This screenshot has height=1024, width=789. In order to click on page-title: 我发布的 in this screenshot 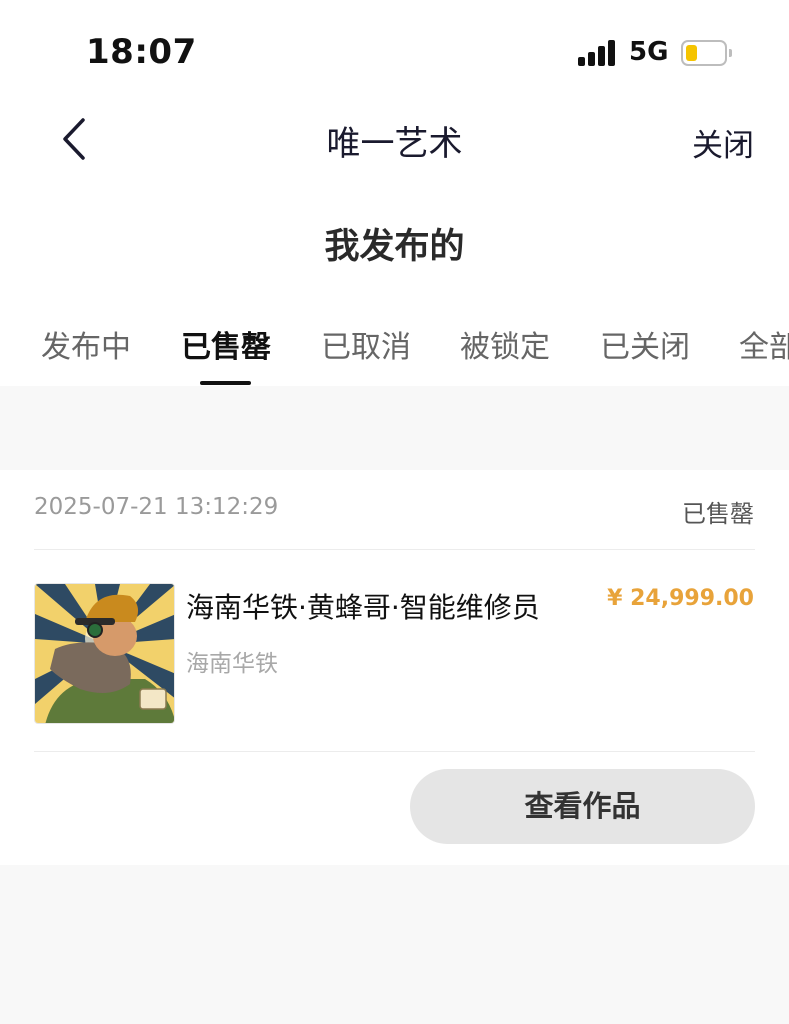, I will do `click(394, 247)`.